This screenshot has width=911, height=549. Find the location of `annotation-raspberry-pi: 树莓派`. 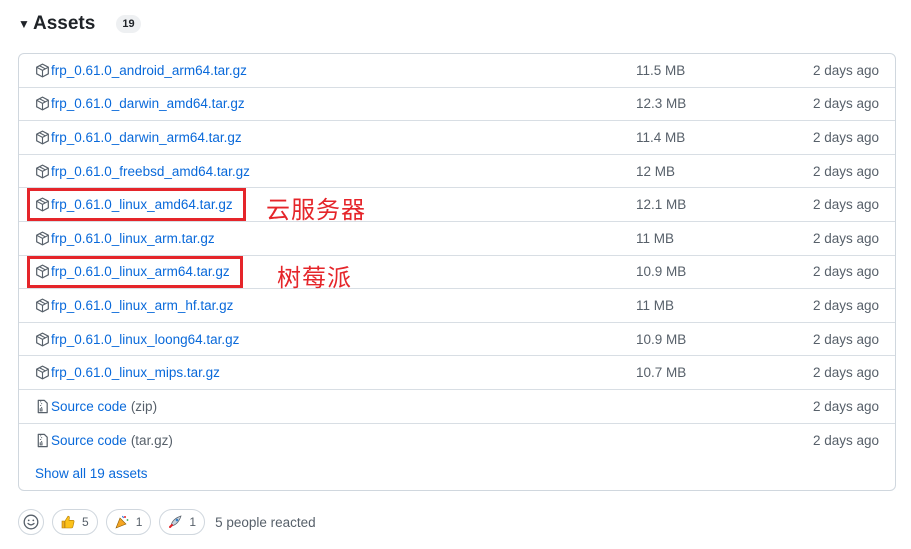

annotation-raspberry-pi: 树莓派 is located at coordinates (314, 278).